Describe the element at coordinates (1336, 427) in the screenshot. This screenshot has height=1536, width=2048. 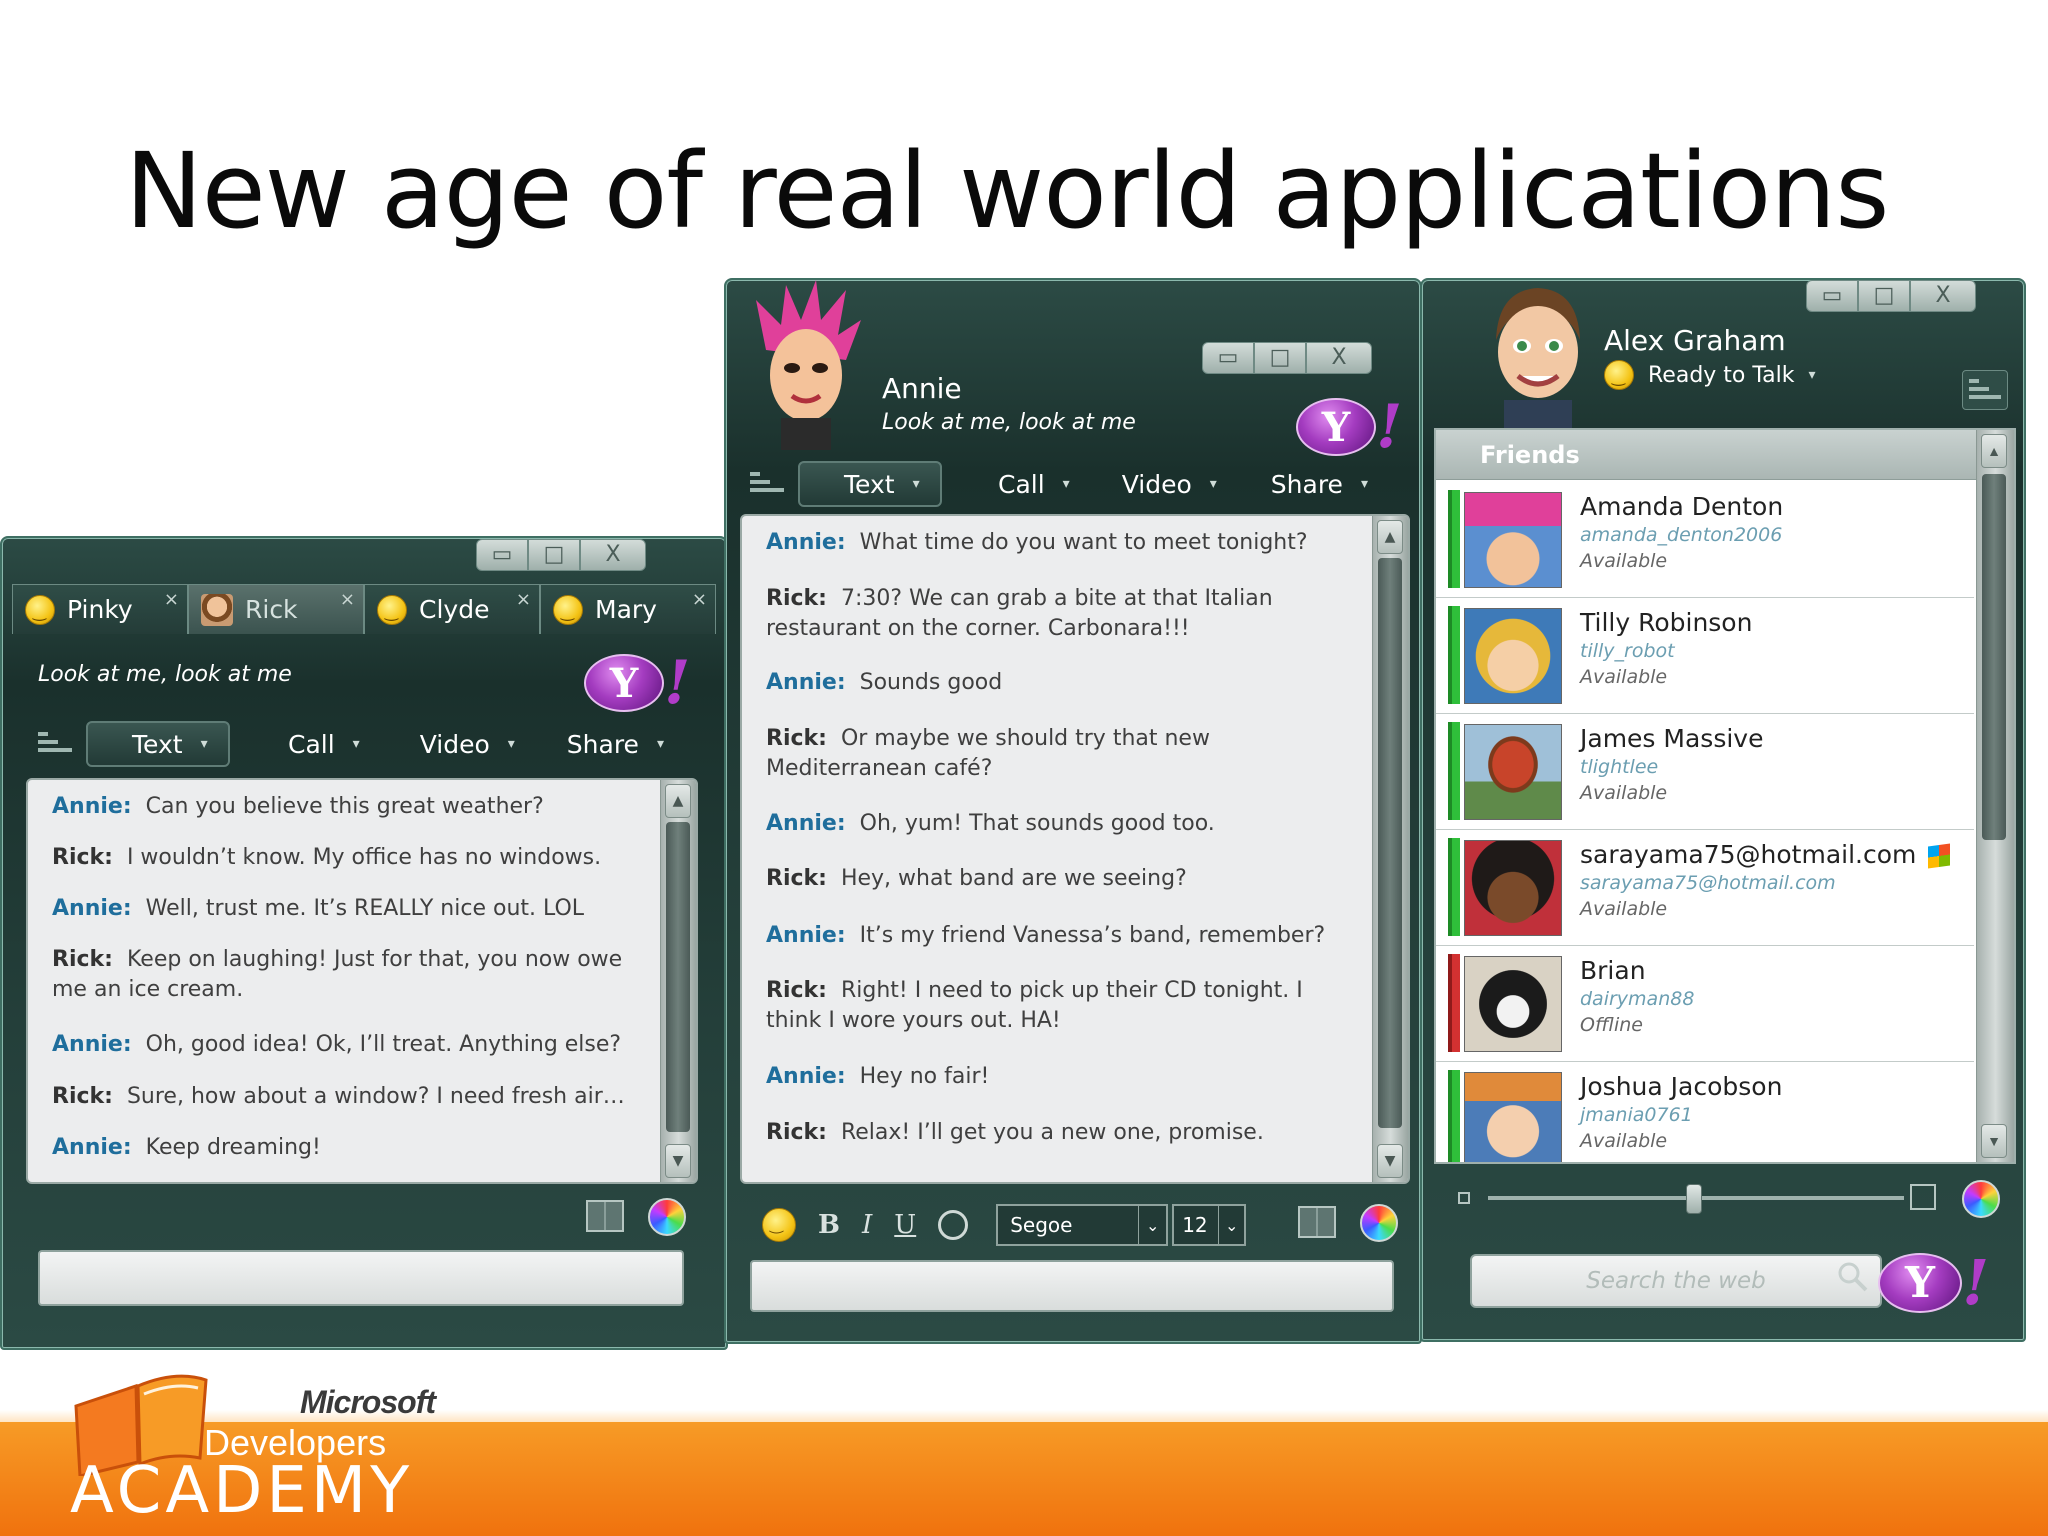
I see `yahoo-y-icon: Y` at that location.